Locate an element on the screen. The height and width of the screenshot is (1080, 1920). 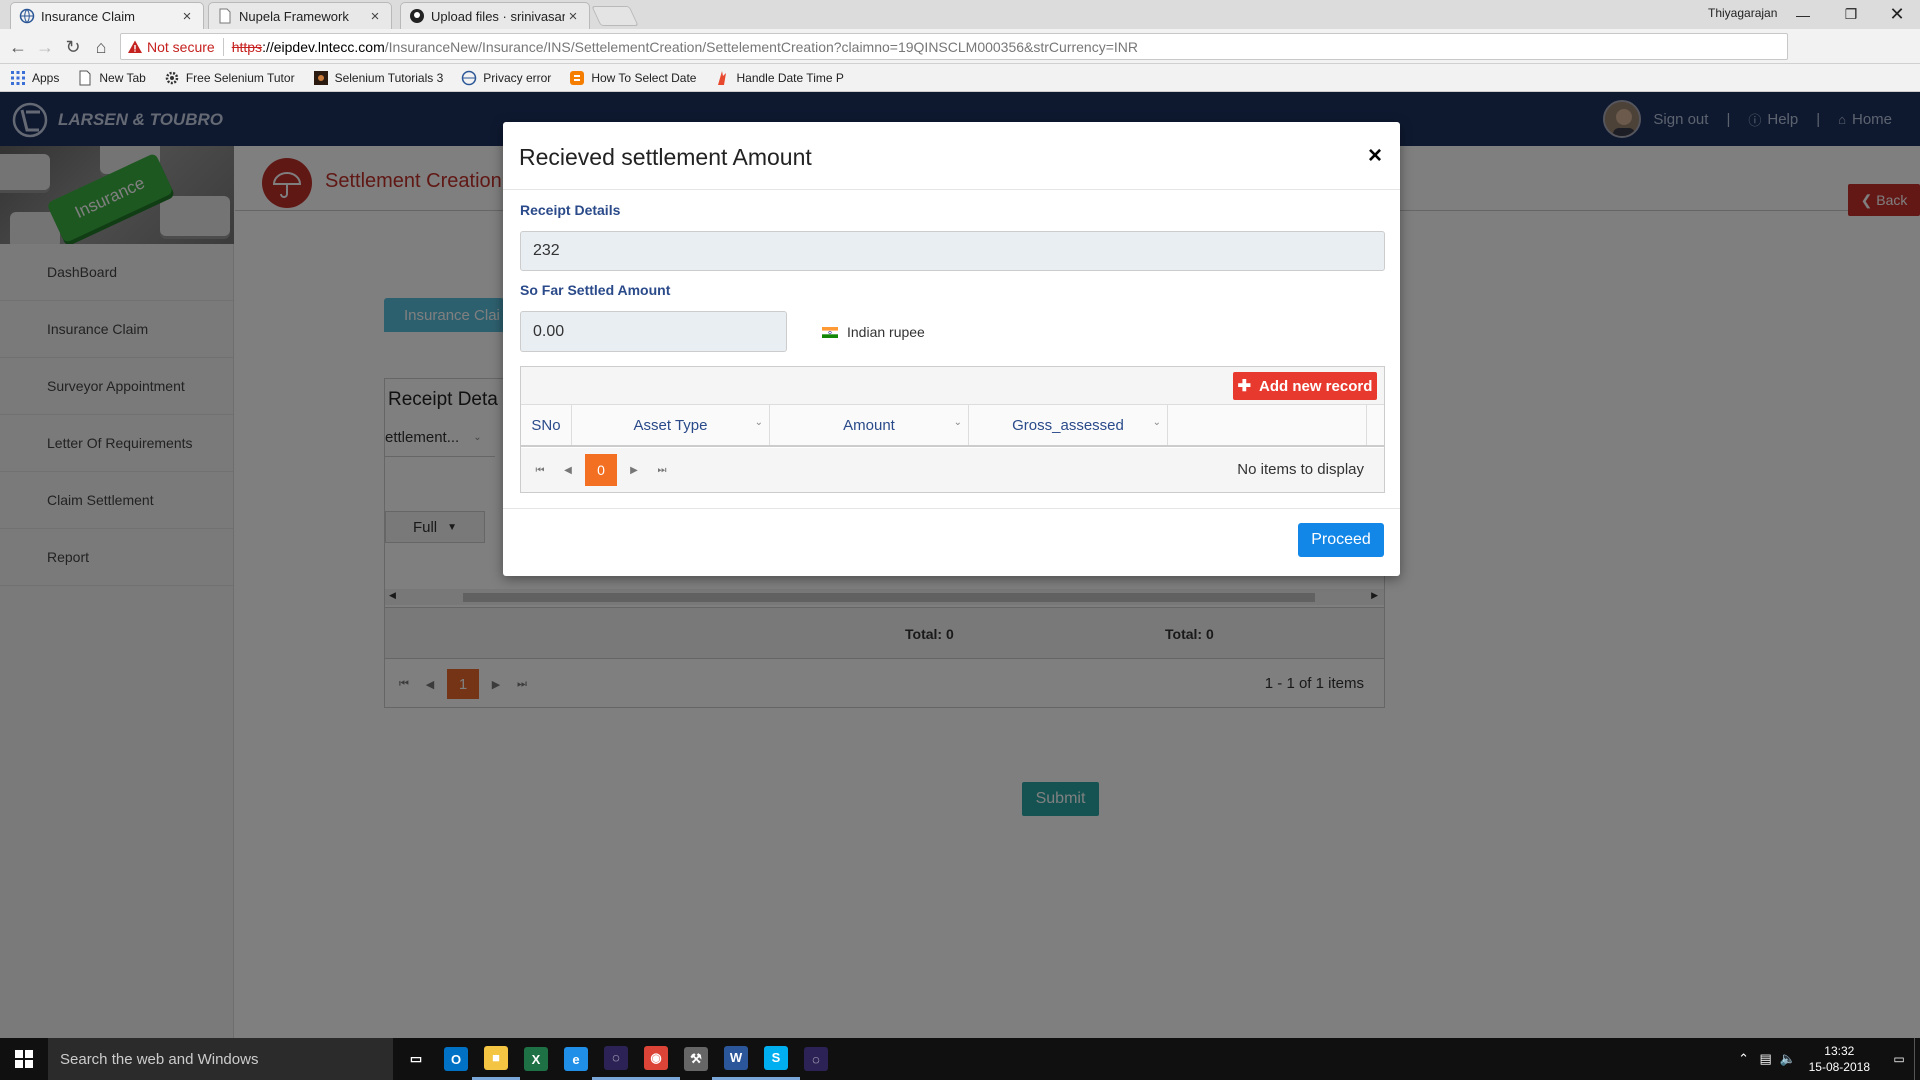
tab-nupela-framework: Nupela Framework × is located at coordinates (300, 15).